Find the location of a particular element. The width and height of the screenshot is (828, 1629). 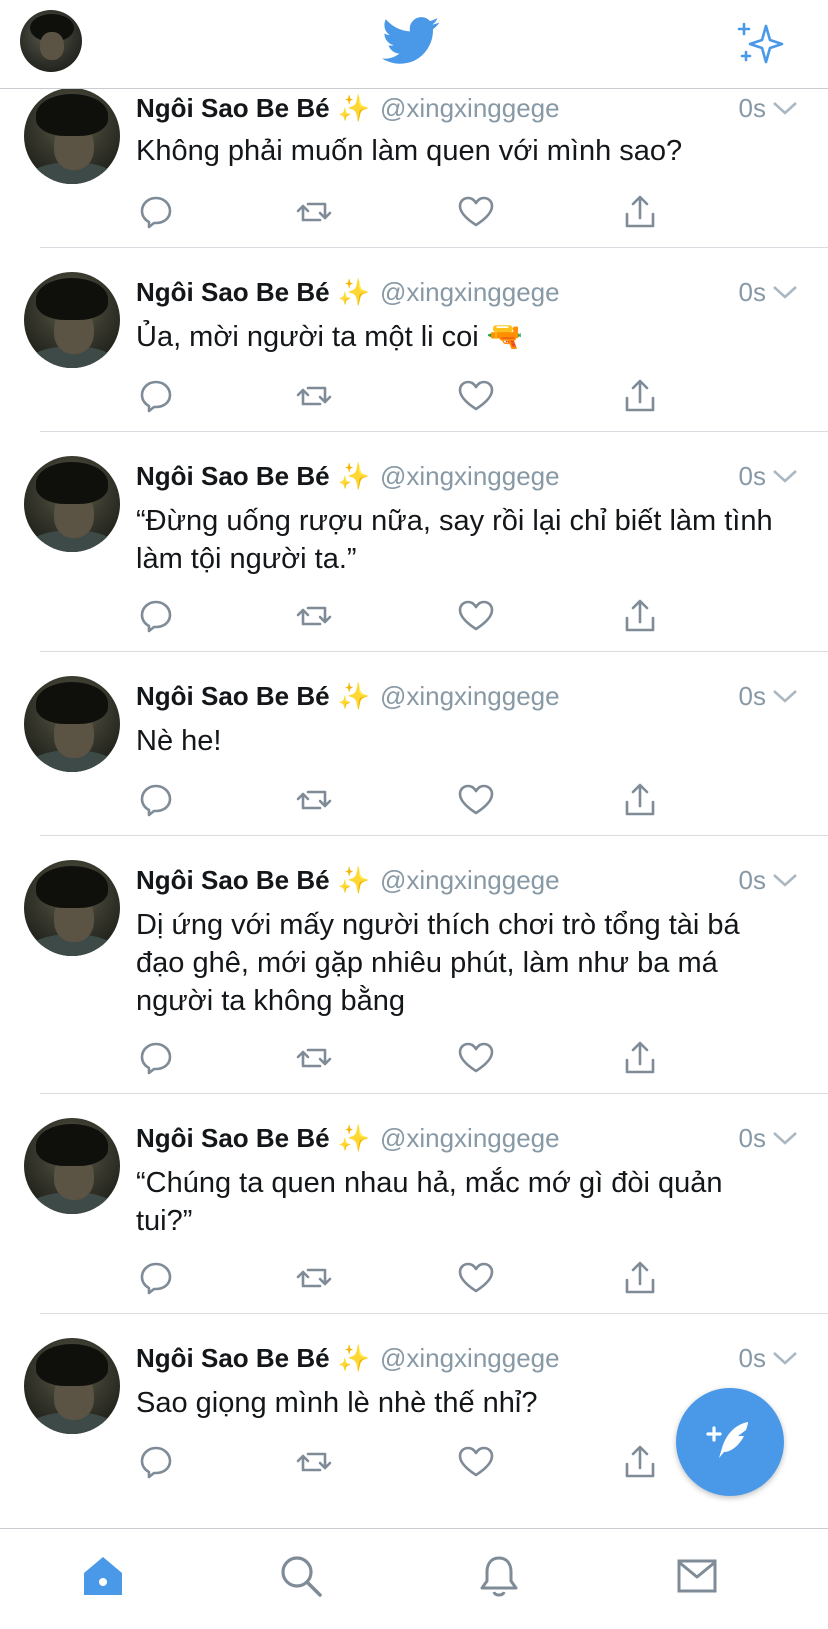

compose-tweet-button is located at coordinates (730, 1442).